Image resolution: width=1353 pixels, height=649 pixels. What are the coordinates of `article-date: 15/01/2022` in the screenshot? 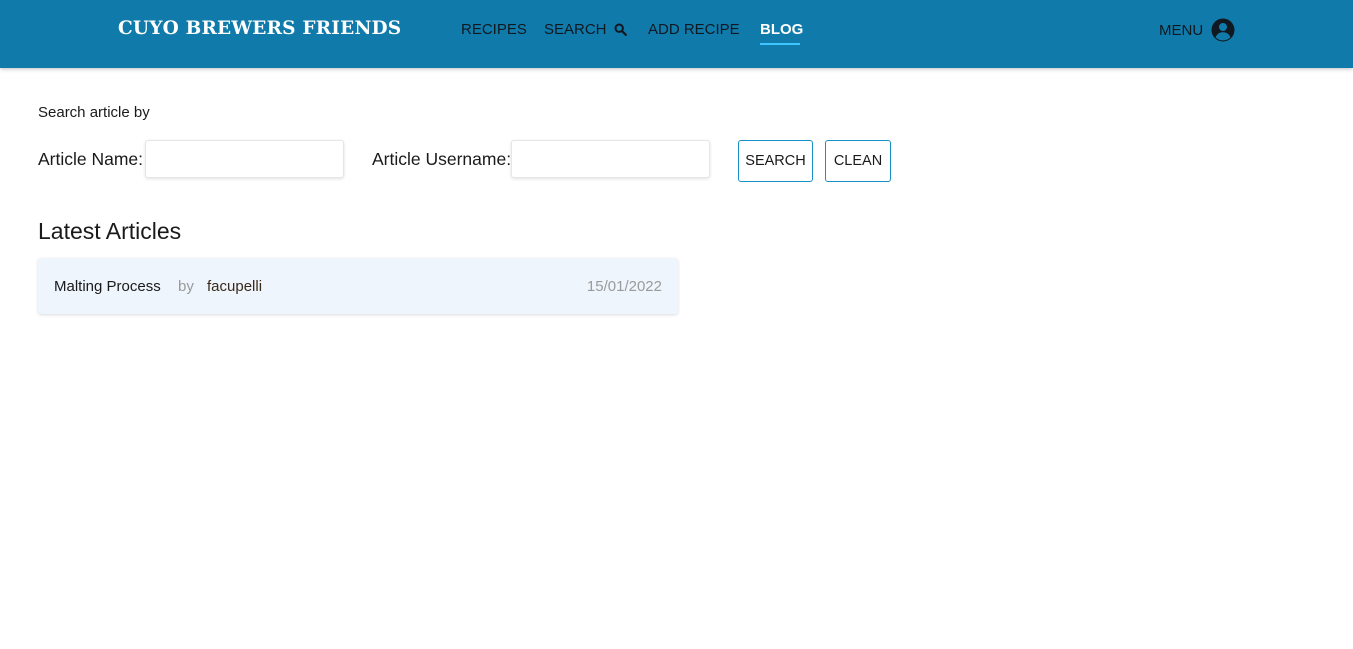 It's located at (624, 286).